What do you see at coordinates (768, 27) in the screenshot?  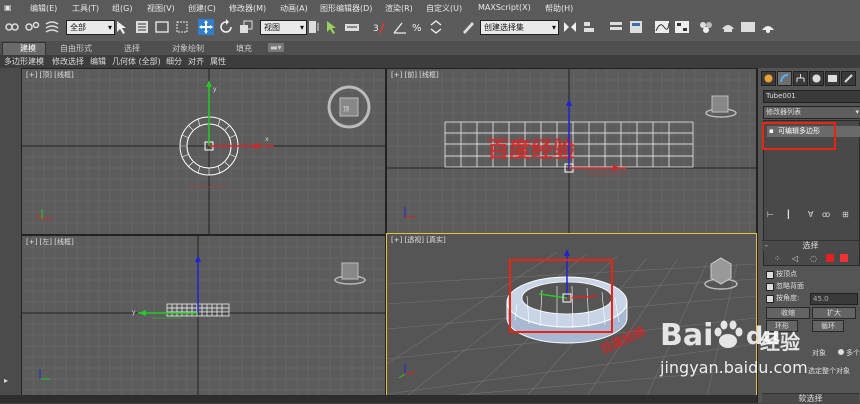 I see `render-production-icon` at bounding box center [768, 27].